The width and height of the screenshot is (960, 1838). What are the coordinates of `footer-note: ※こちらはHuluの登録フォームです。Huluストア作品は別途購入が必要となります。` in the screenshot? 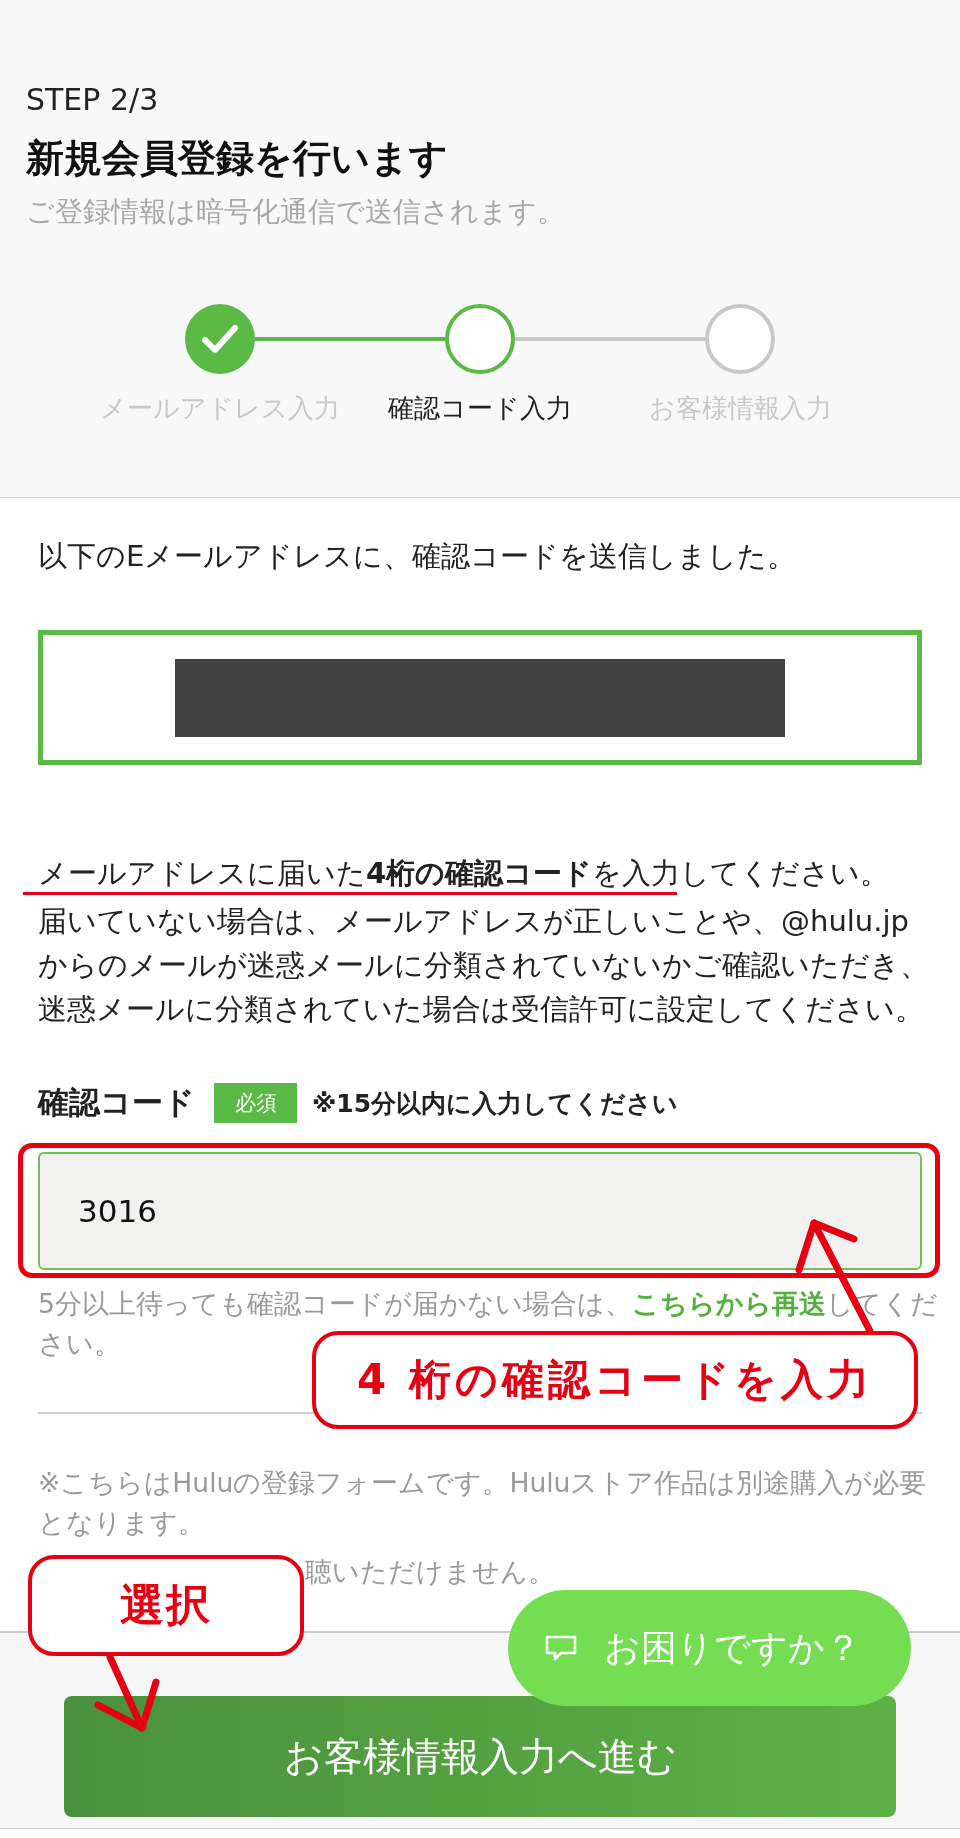 It's located at (483, 1503).